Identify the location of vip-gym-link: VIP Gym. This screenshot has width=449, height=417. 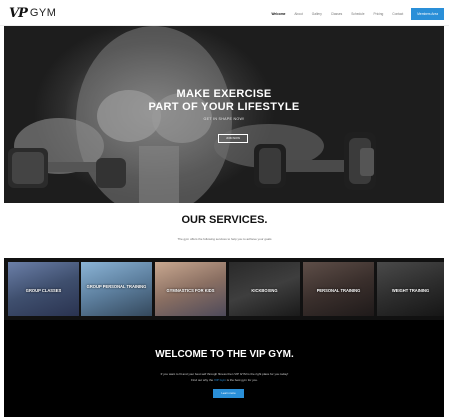
(220, 380).